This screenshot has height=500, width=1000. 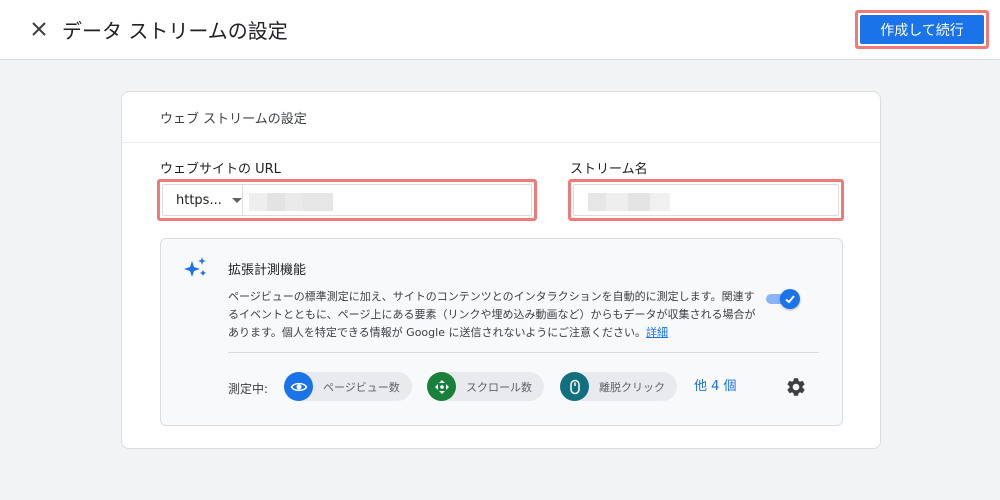 I want to click on close-button, so click(x=39, y=29).